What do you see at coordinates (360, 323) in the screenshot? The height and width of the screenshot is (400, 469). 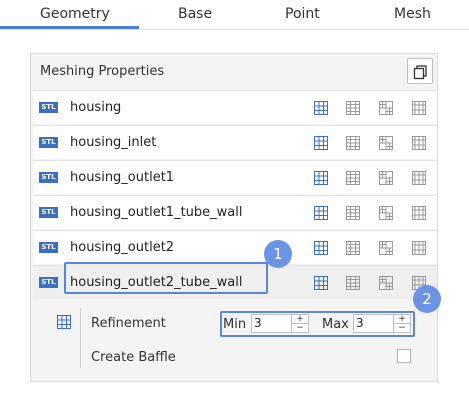 I see `max-value: 3` at bounding box center [360, 323].